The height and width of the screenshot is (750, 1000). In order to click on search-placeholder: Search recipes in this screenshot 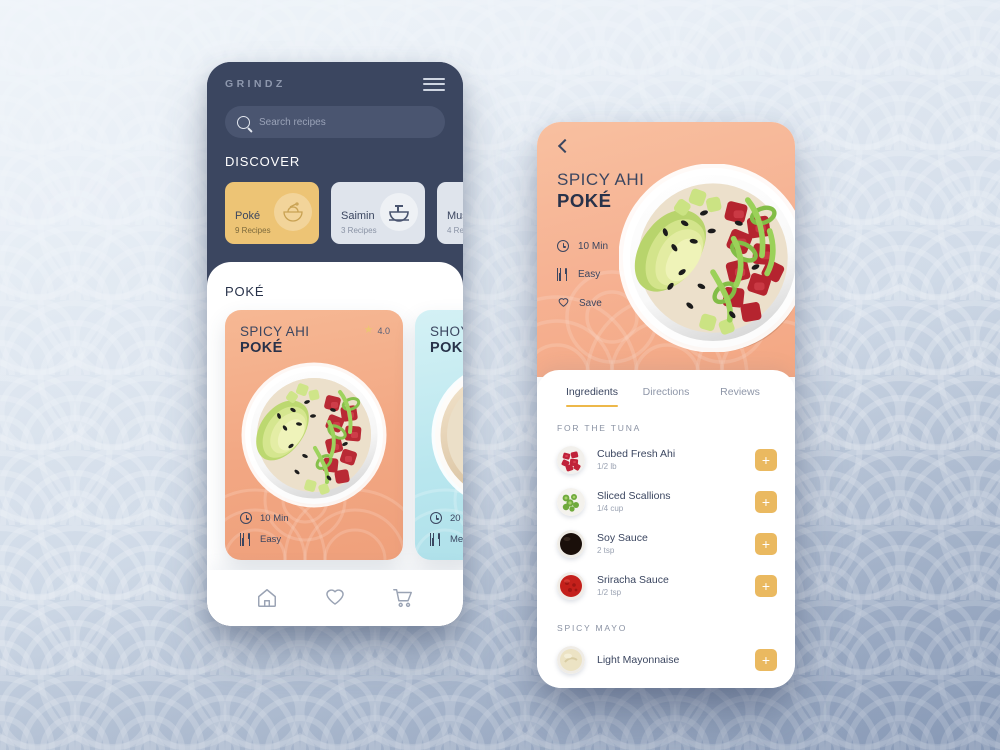, I will do `click(292, 122)`.